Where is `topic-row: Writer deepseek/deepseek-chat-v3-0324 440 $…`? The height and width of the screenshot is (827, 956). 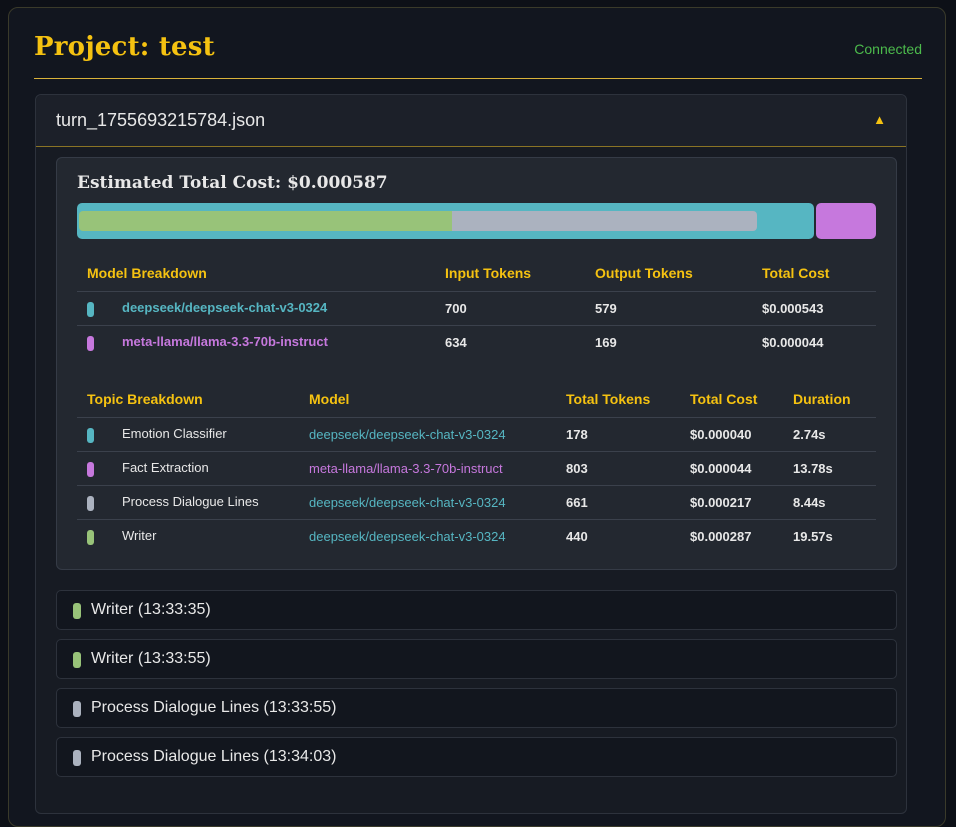 topic-row: Writer deepseek/deepseek-chat-v3-0324 440 $… is located at coordinates (476, 537).